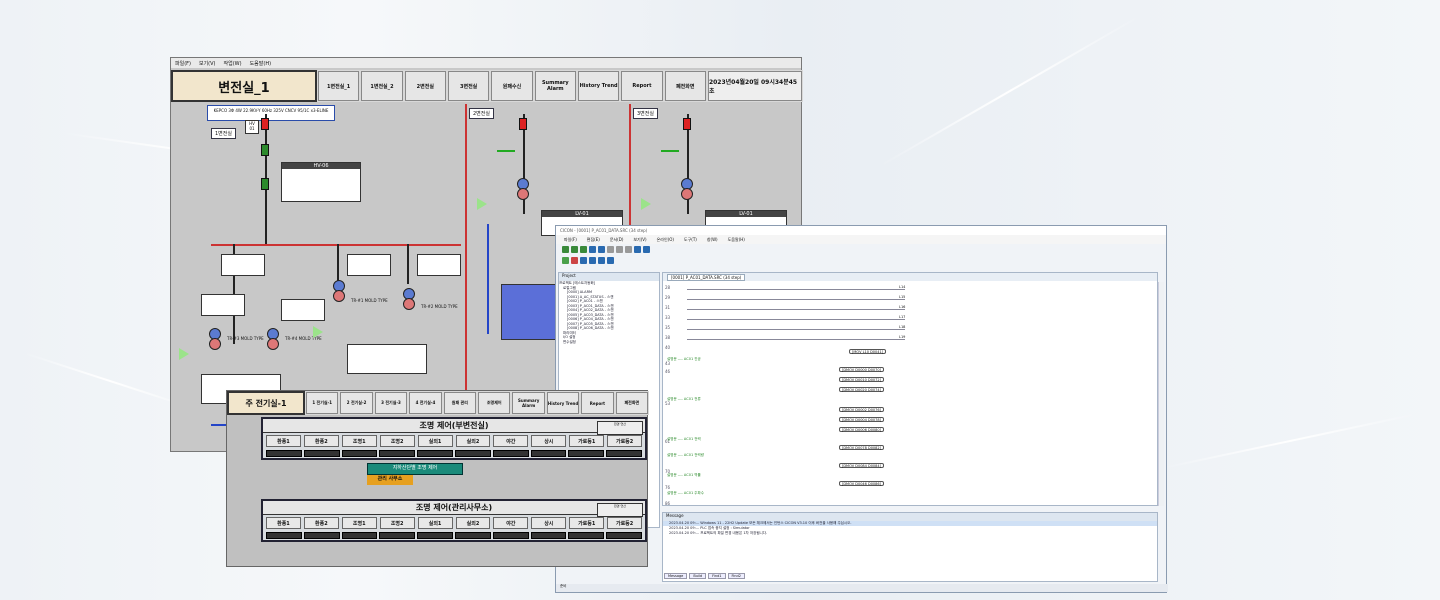  Describe the element at coordinates (583, 260) in the screenshot. I see `monitor-icon` at that location.